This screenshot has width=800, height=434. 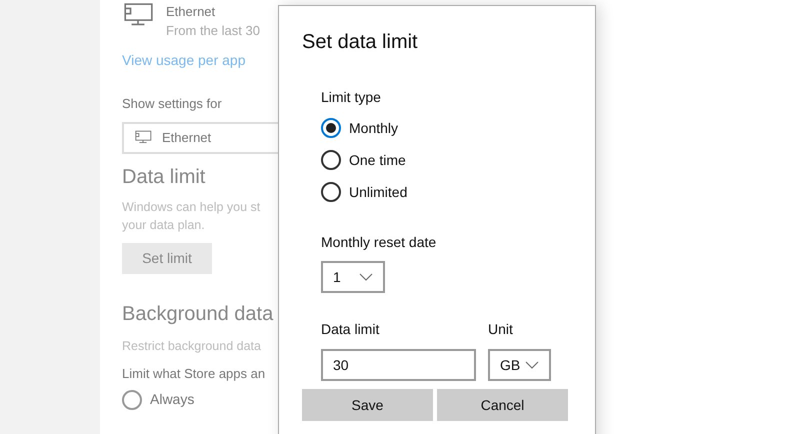 I want to click on radio-label: Unlimited, so click(x=378, y=192).